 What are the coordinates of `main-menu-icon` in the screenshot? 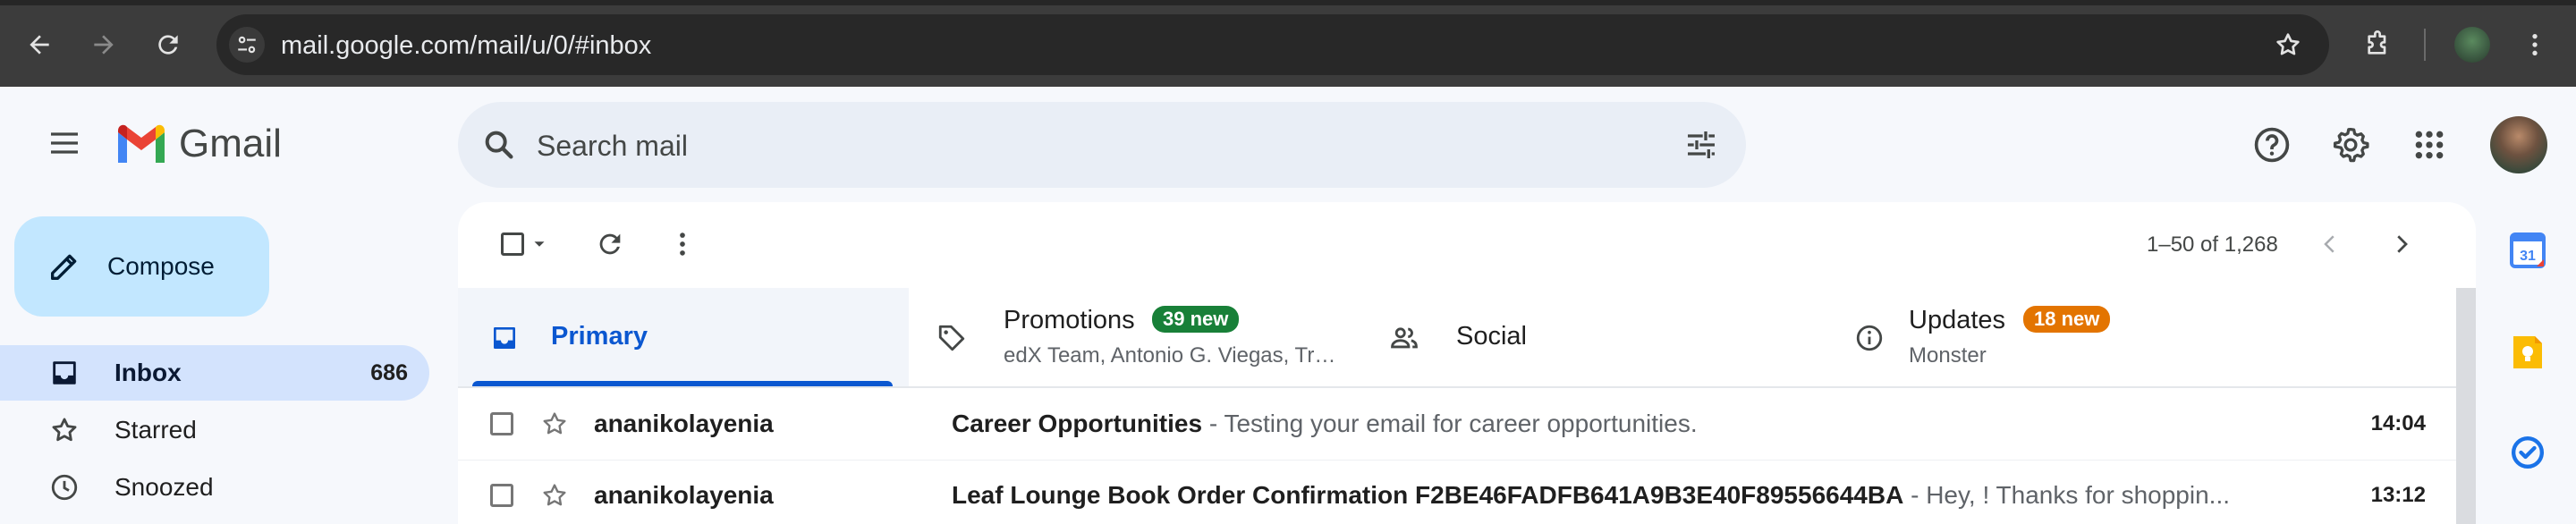 It's located at (64, 143).